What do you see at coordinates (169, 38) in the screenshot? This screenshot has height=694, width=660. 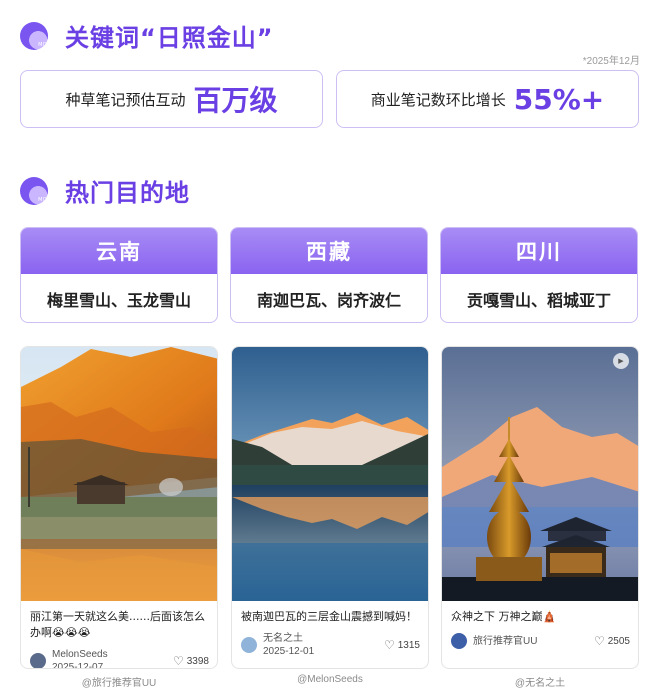 I see `keyword-section-title: 关键词“日照金山”` at bounding box center [169, 38].